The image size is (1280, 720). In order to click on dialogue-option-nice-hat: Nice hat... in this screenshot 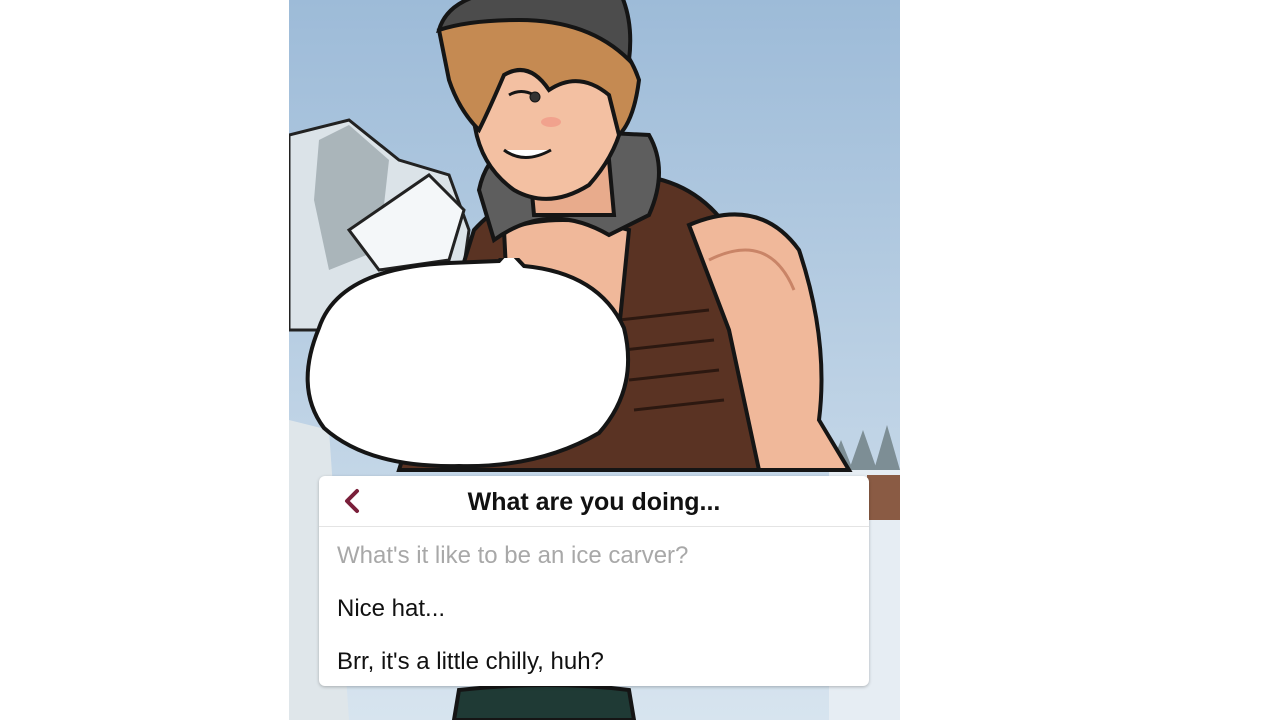, I will do `click(391, 609)`.